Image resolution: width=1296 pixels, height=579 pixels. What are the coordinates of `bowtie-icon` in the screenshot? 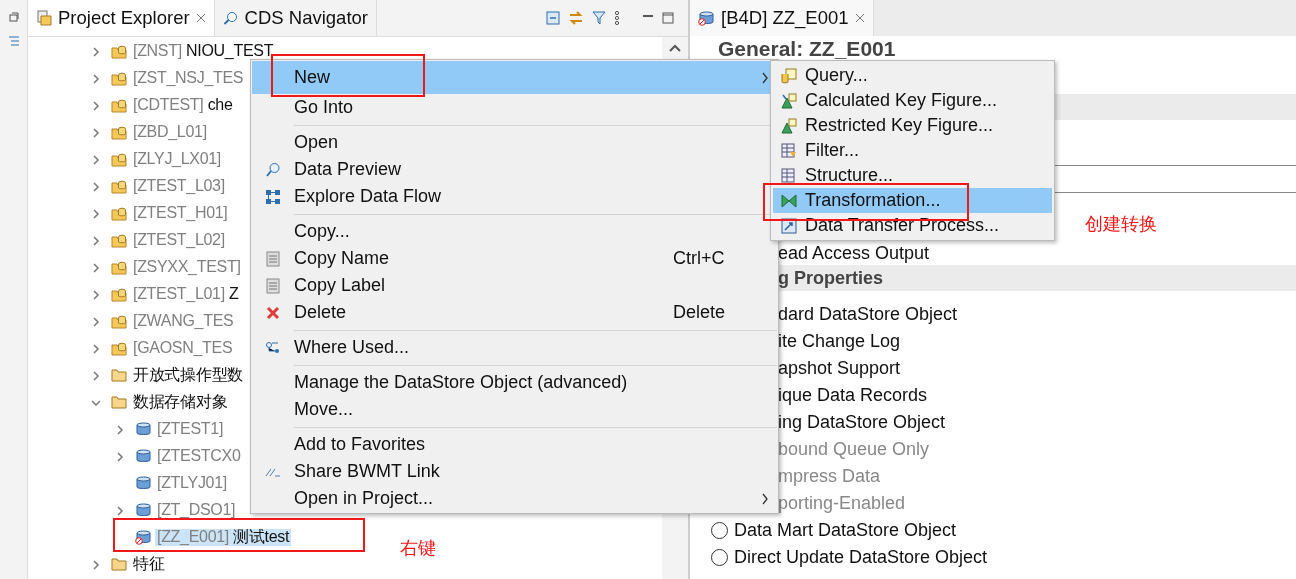 It's located at (789, 200).